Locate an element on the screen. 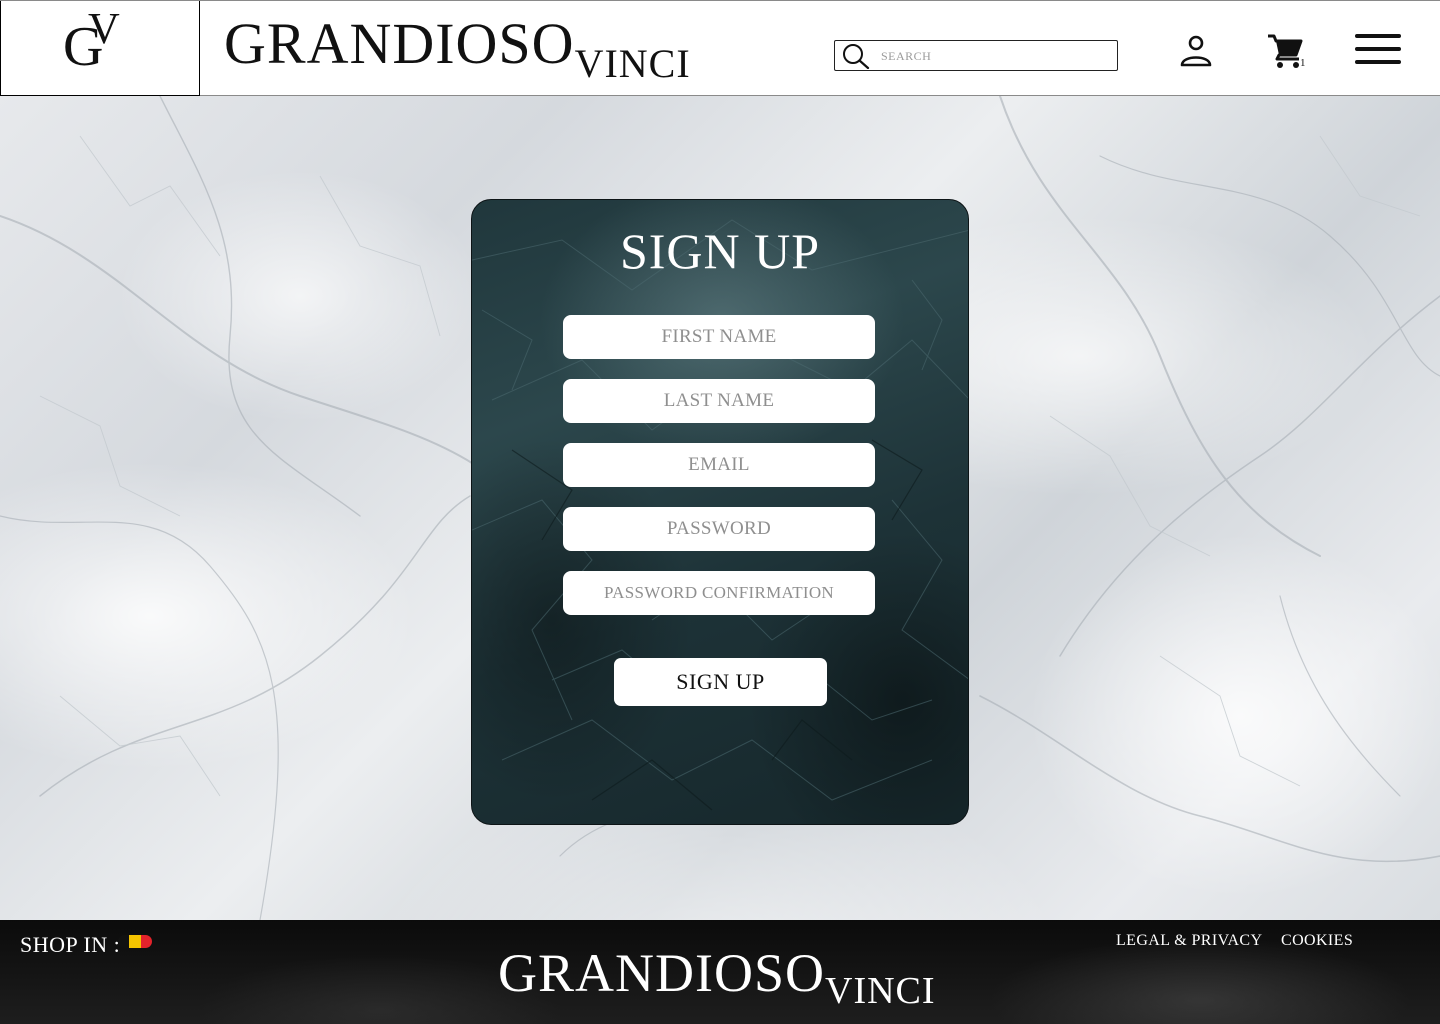  brand-wordmark: GRANDIOSOVINCI is located at coordinates (457, 47).